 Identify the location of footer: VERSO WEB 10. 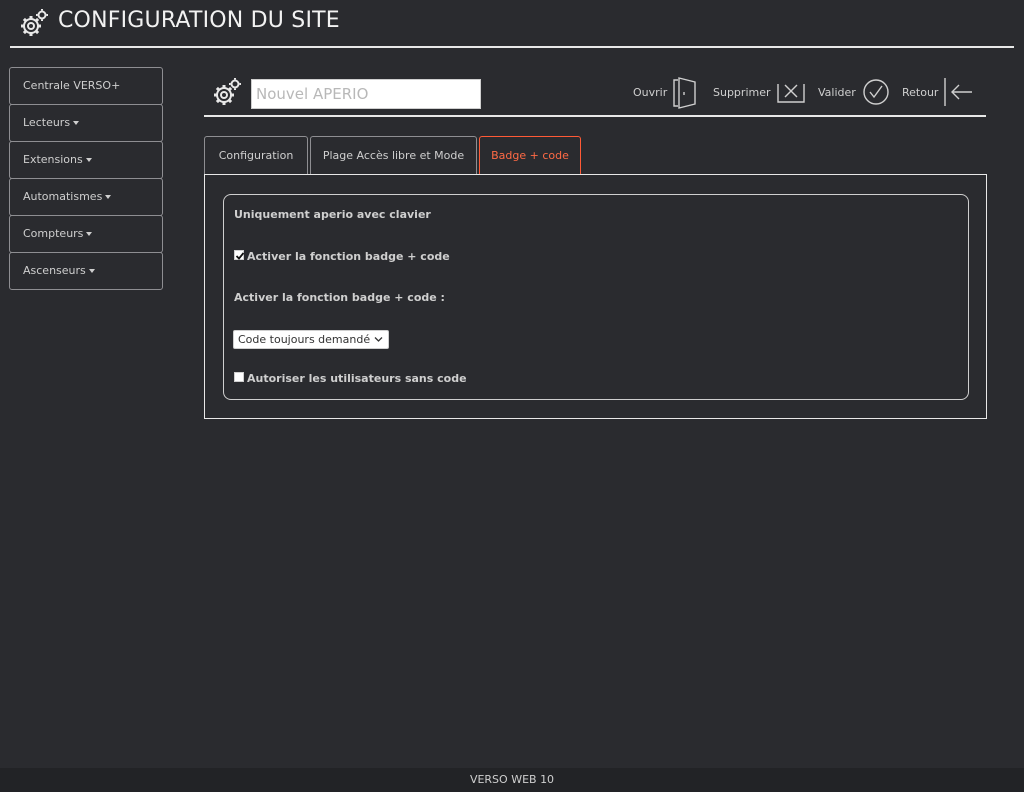
(512, 780).